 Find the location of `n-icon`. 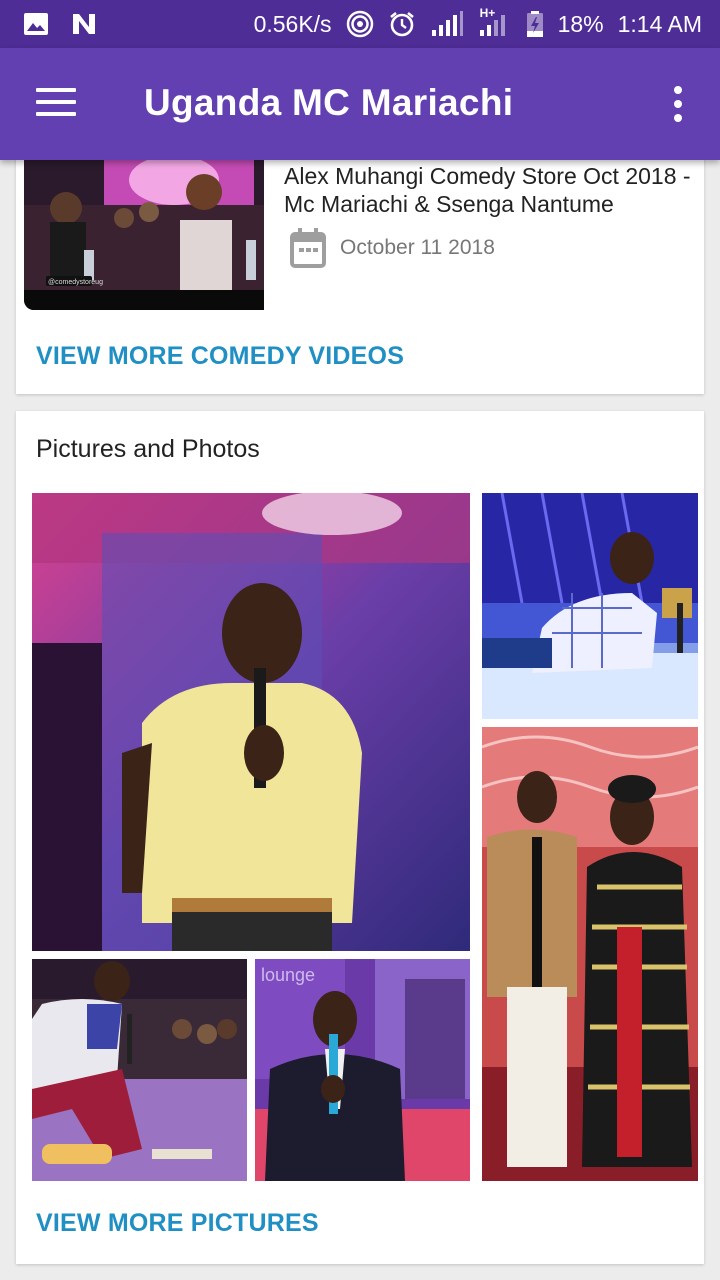

n-icon is located at coordinates (84, 24).